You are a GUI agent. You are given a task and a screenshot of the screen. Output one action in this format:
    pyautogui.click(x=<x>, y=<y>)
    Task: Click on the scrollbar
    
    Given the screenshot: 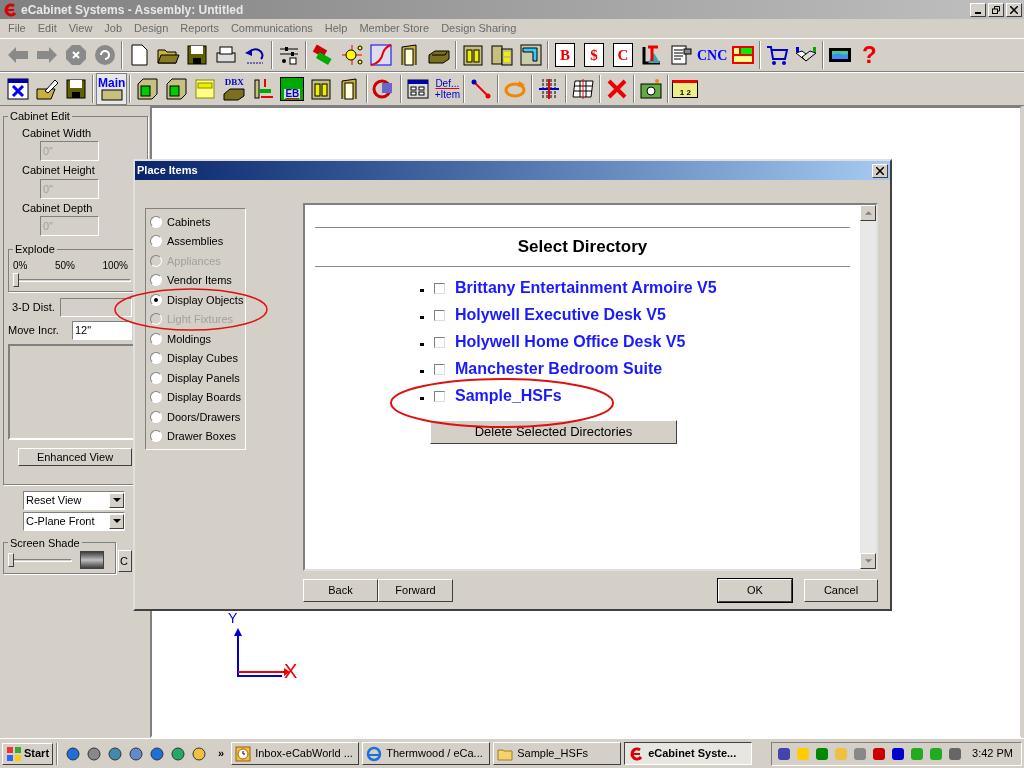 What is the action you would take?
    pyautogui.click(x=868, y=387)
    